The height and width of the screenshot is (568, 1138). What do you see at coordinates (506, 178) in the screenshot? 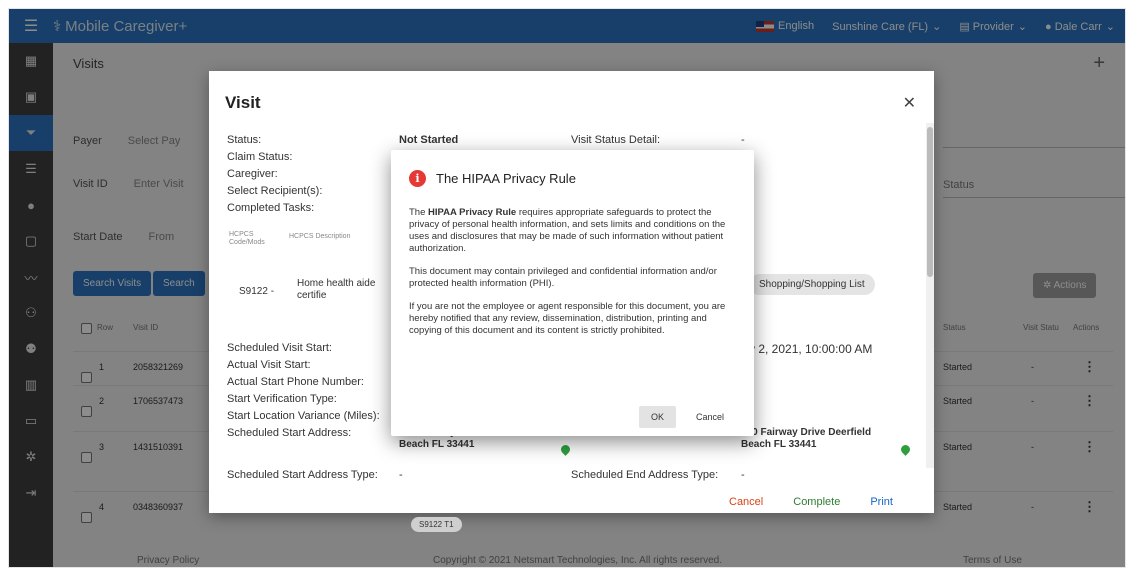
I see `hipaa-dialog-title: The HIPAA Privacy Rule` at bounding box center [506, 178].